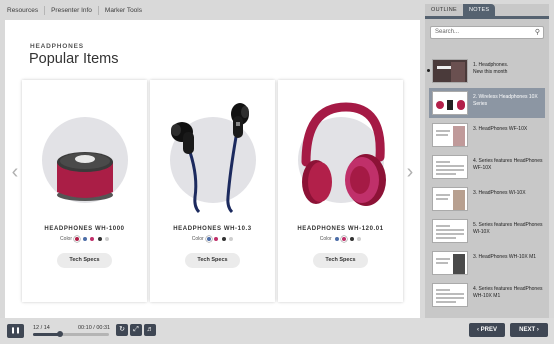  Describe the element at coordinates (85, 176) in the screenshot. I see `speaker-image` at that location.